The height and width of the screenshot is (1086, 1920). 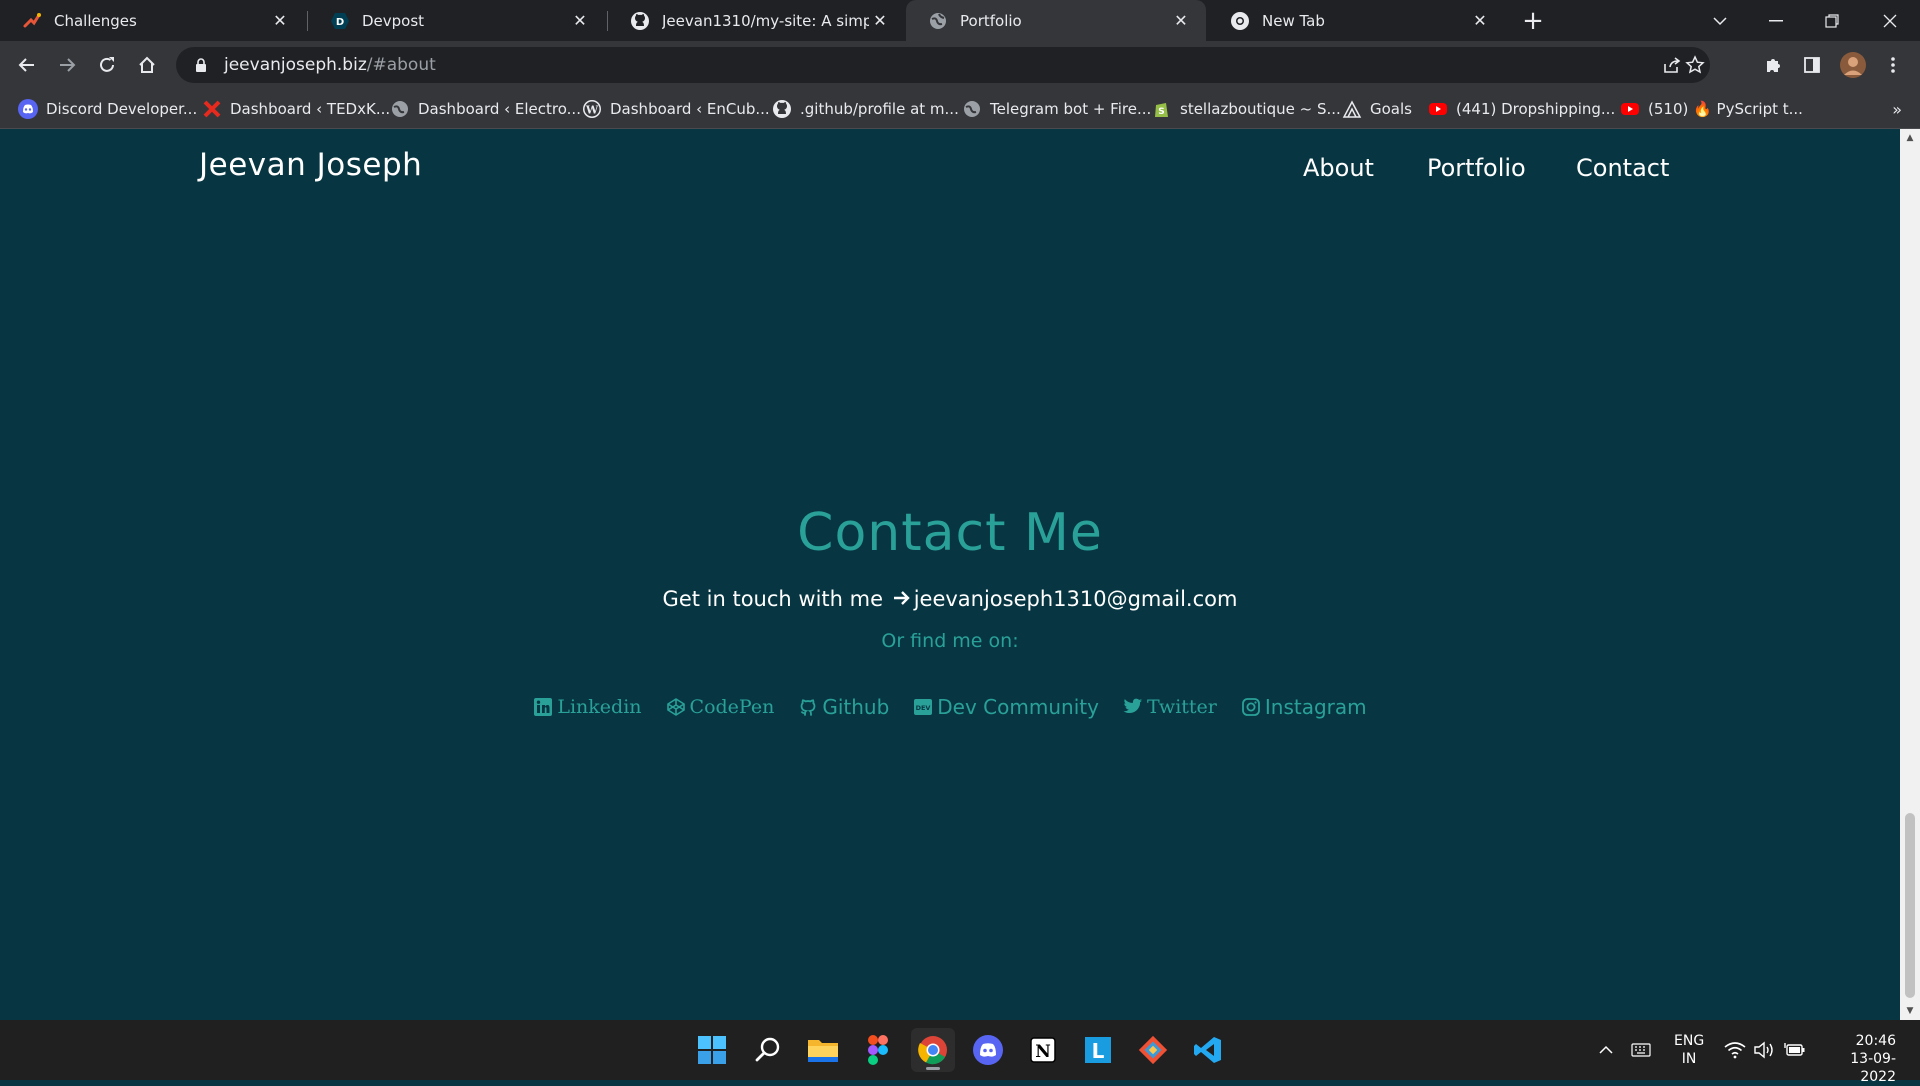 I want to click on new-tab-button: +, so click(x=1533, y=21).